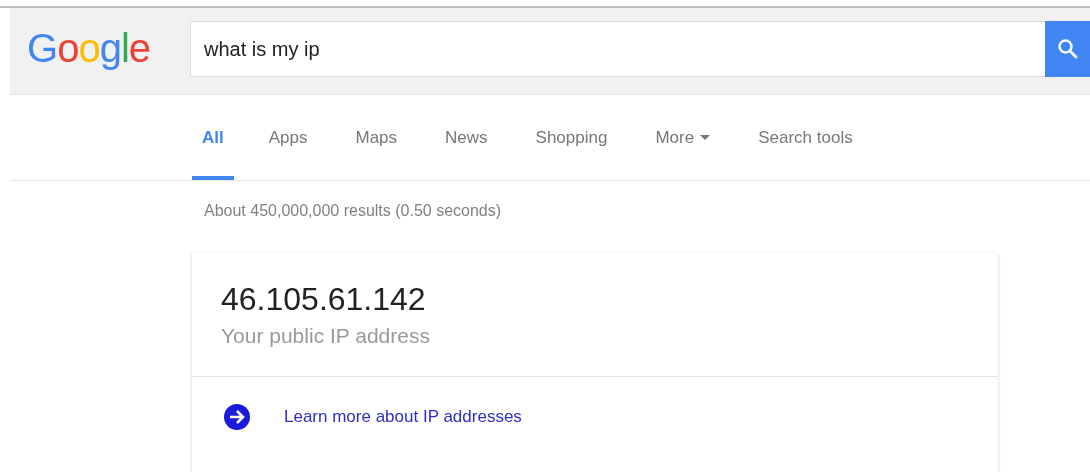 This screenshot has height=472, width=1090. I want to click on nav-tab: News, so click(466, 137).